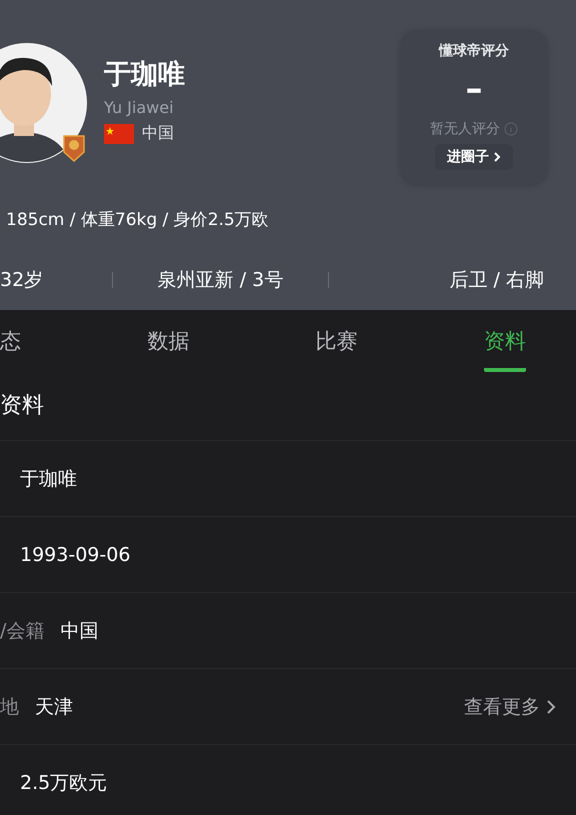  What do you see at coordinates (119, 134) in the screenshot?
I see `flag-icon` at bounding box center [119, 134].